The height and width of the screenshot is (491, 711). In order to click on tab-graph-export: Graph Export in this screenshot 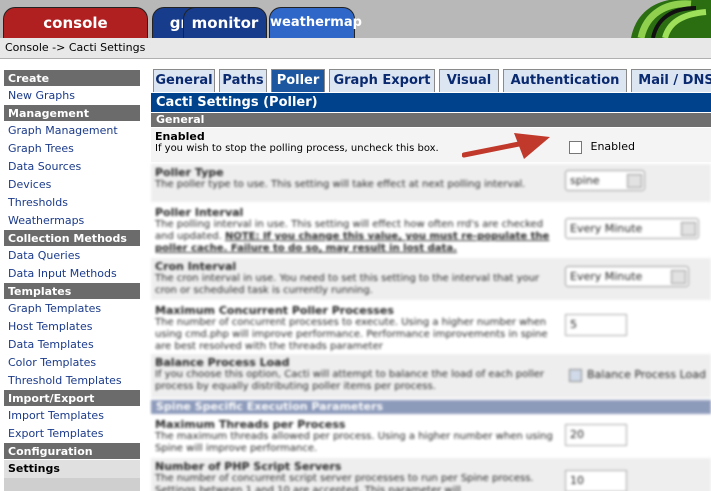, I will do `click(382, 80)`.